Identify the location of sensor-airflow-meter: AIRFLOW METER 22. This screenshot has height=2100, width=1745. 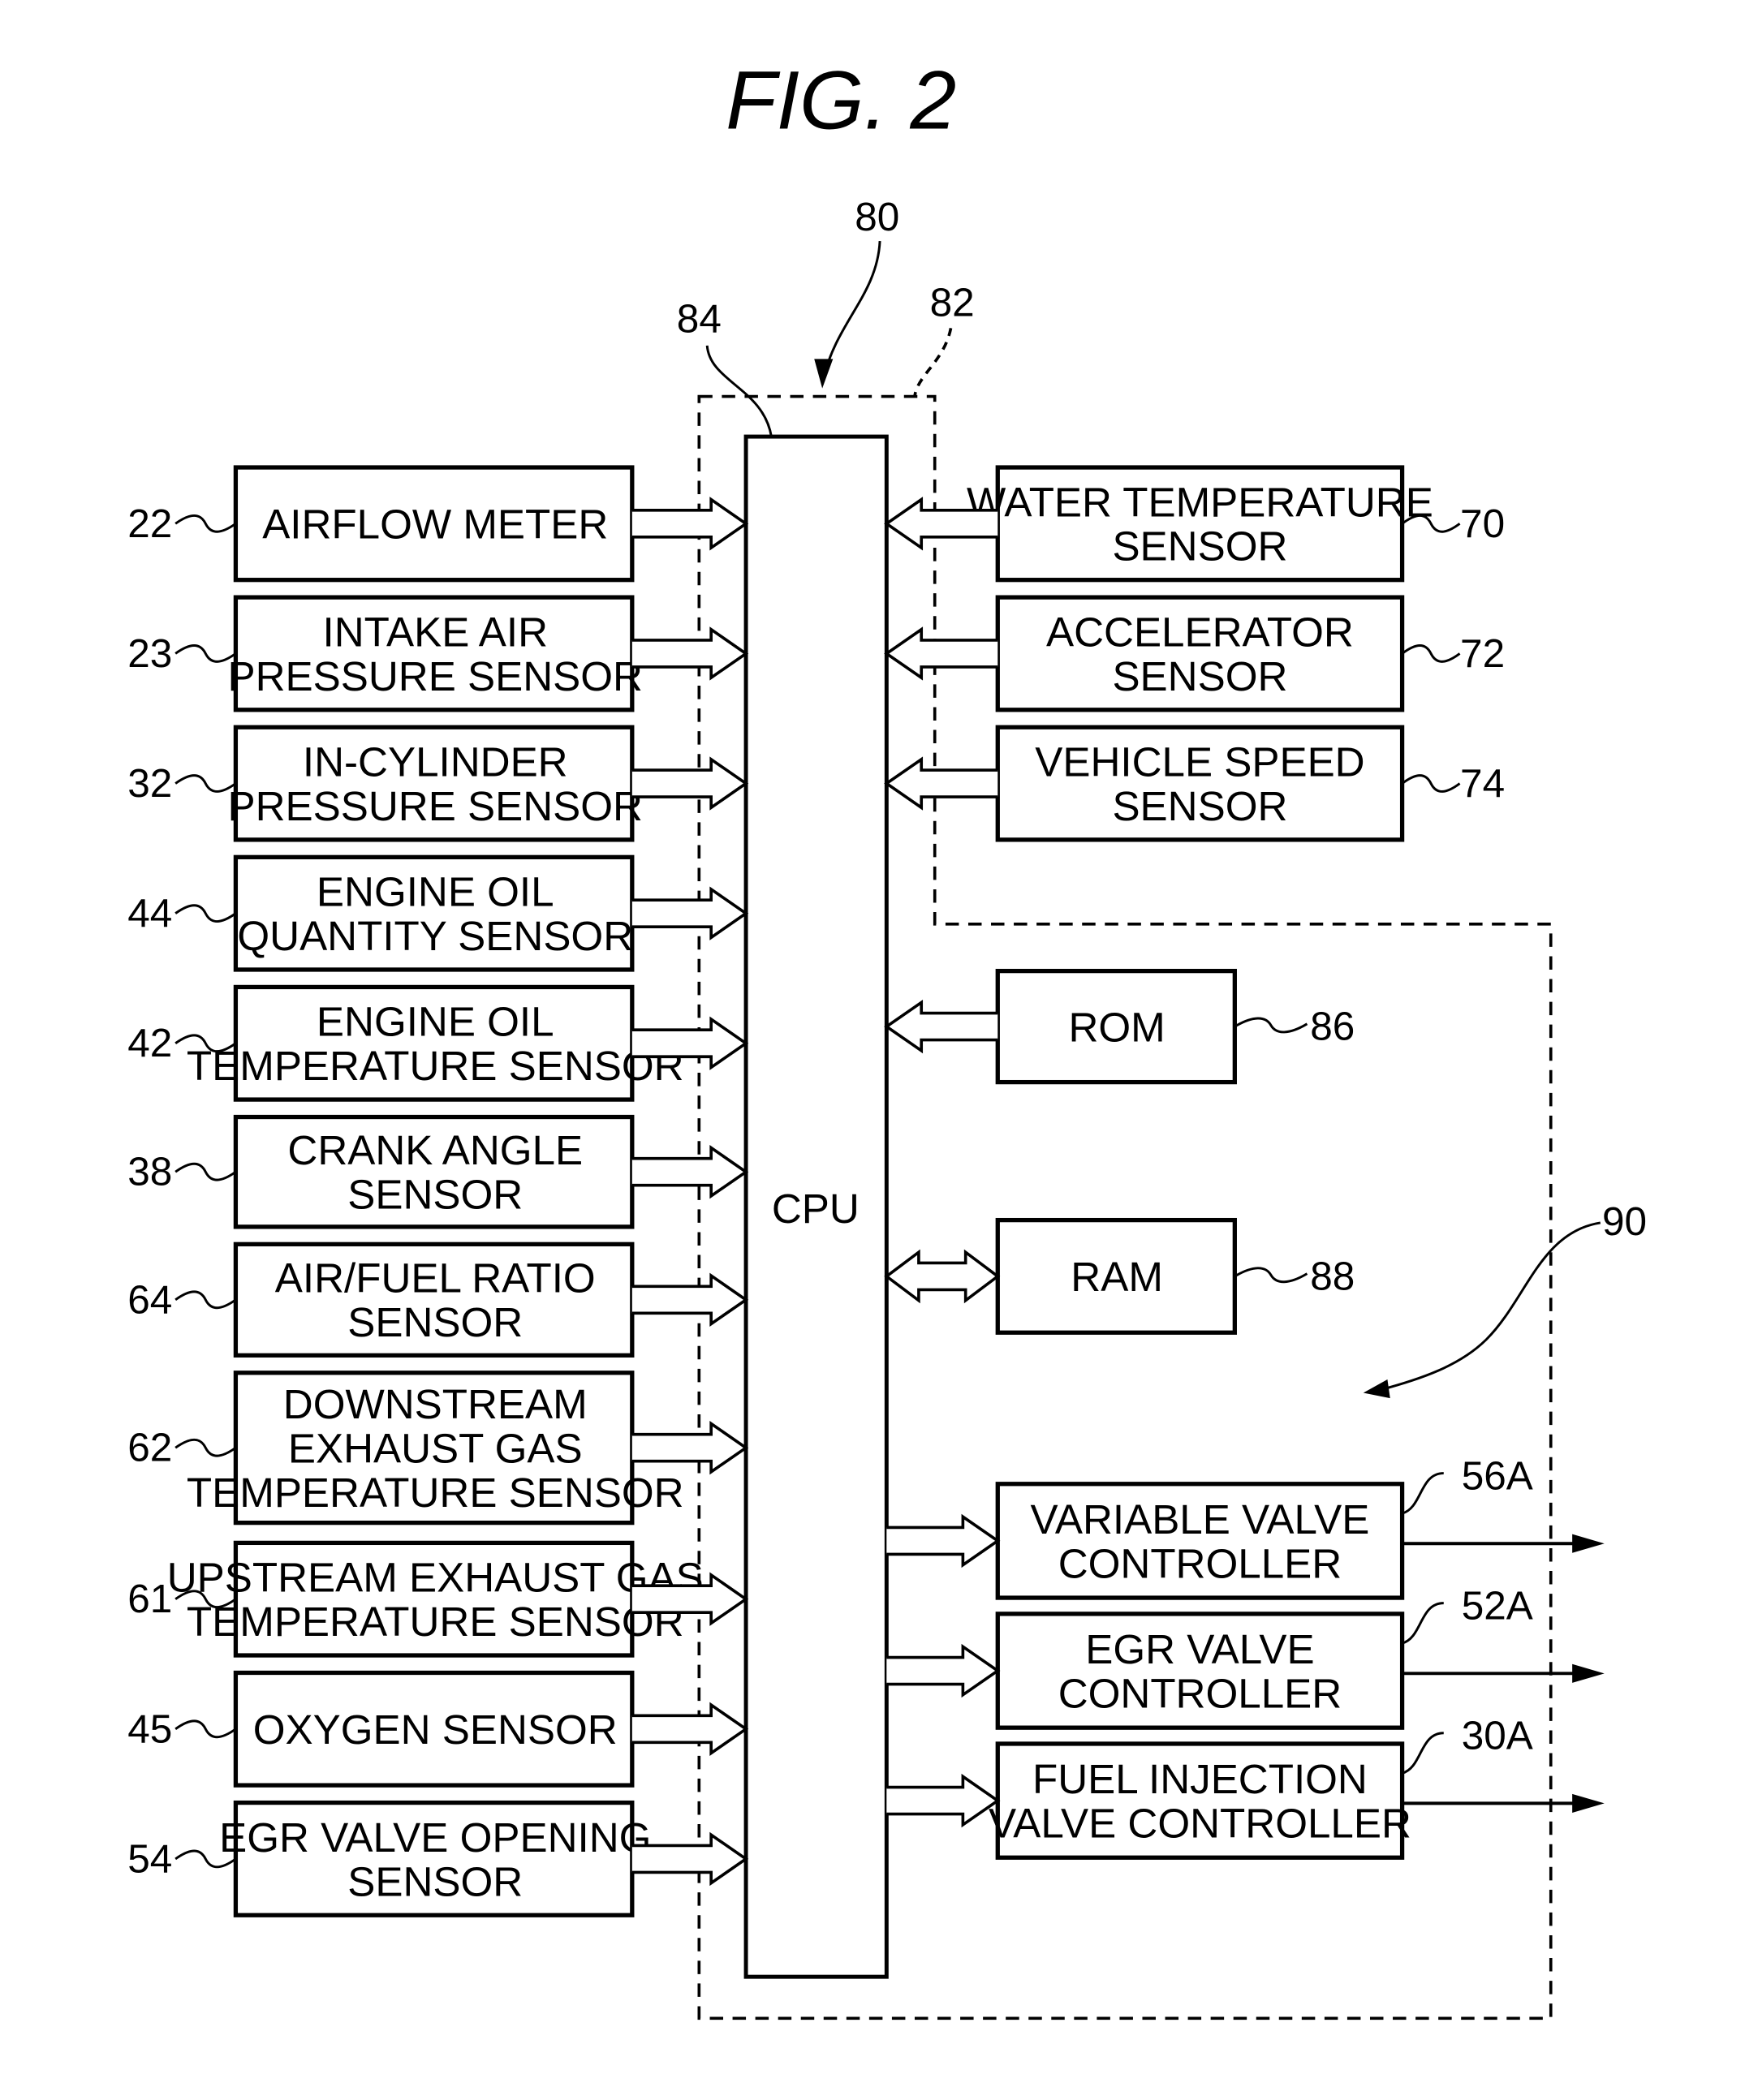
(438, 524).